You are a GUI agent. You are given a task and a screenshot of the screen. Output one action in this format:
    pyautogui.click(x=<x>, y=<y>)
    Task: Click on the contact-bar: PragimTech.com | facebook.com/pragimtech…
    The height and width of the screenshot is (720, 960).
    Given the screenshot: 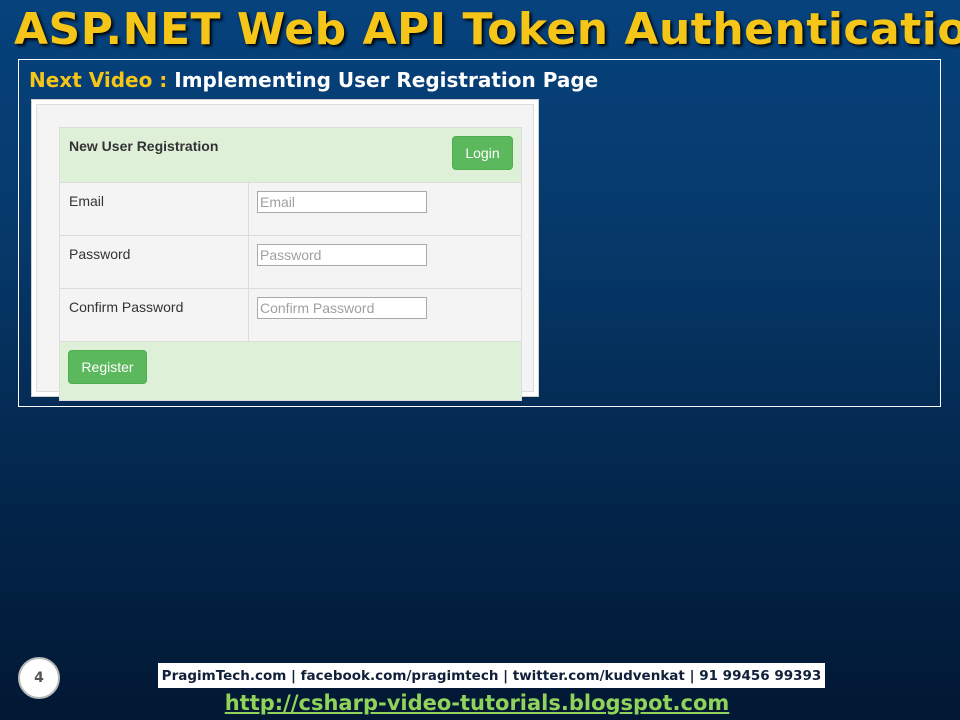 What is the action you would take?
    pyautogui.click(x=491, y=675)
    